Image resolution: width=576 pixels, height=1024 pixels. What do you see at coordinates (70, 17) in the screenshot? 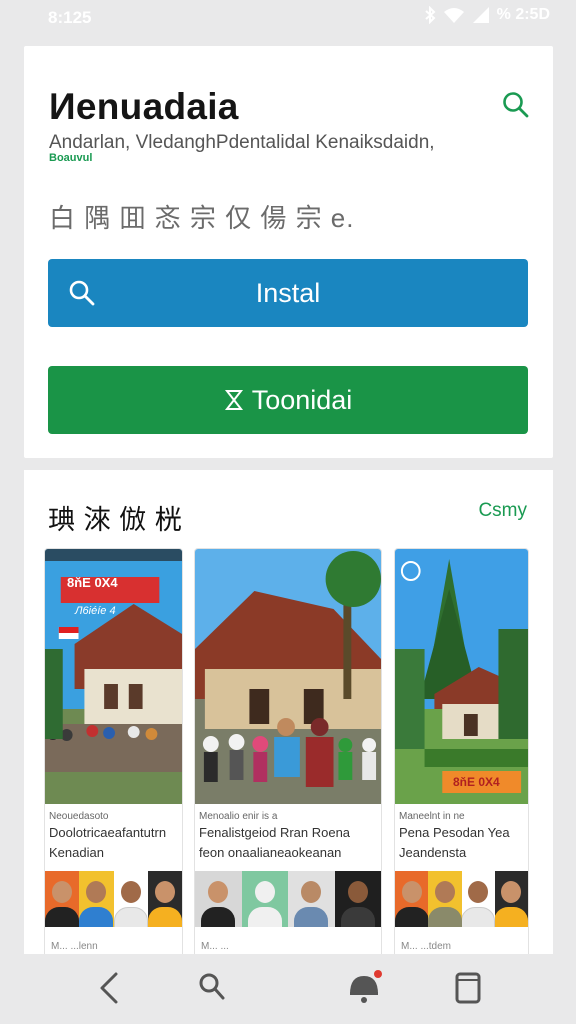
I see `status-time: 8:125` at bounding box center [70, 17].